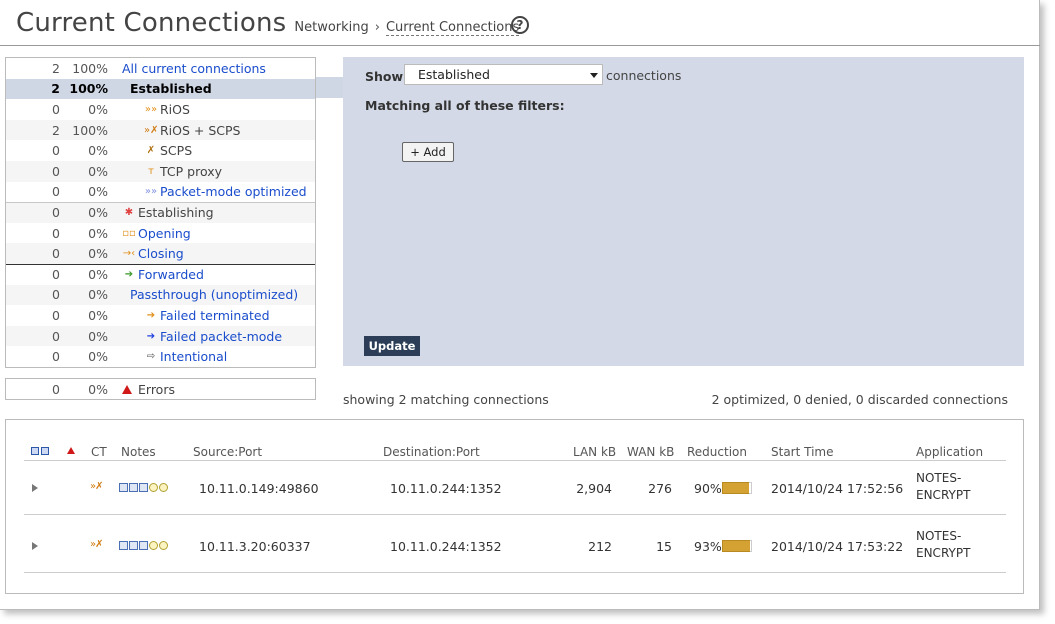 The image size is (1055, 624). Describe the element at coordinates (221, 336) in the screenshot. I see `stats-label: Failed packet-mode` at that location.